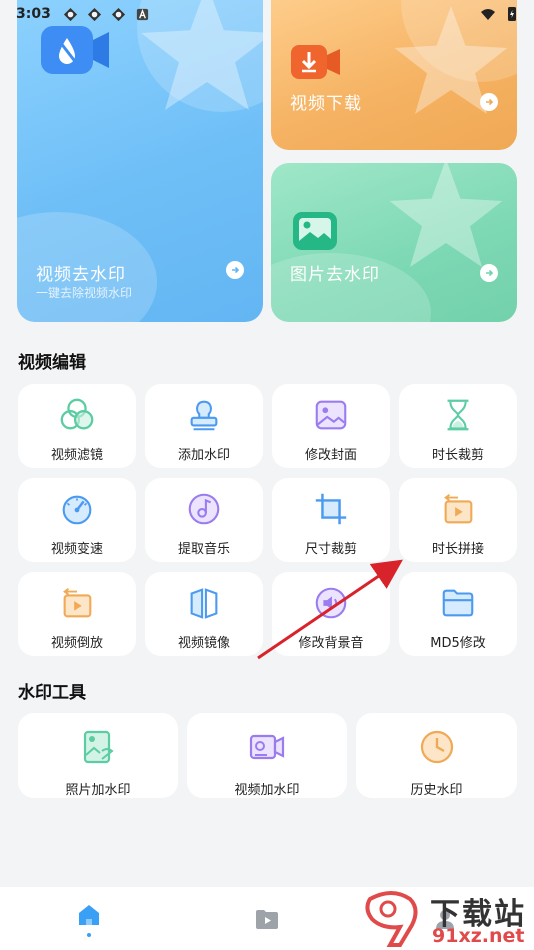  Describe the element at coordinates (326, 104) in the screenshot. I see `video-download-title: 视频下载` at that location.